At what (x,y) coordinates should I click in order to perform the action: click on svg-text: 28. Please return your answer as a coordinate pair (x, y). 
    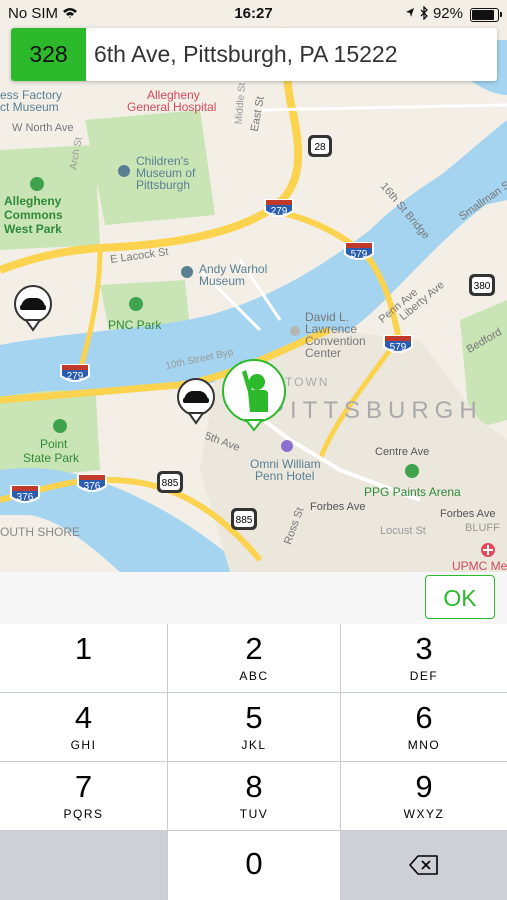
    Looking at the image, I should click on (320, 147).